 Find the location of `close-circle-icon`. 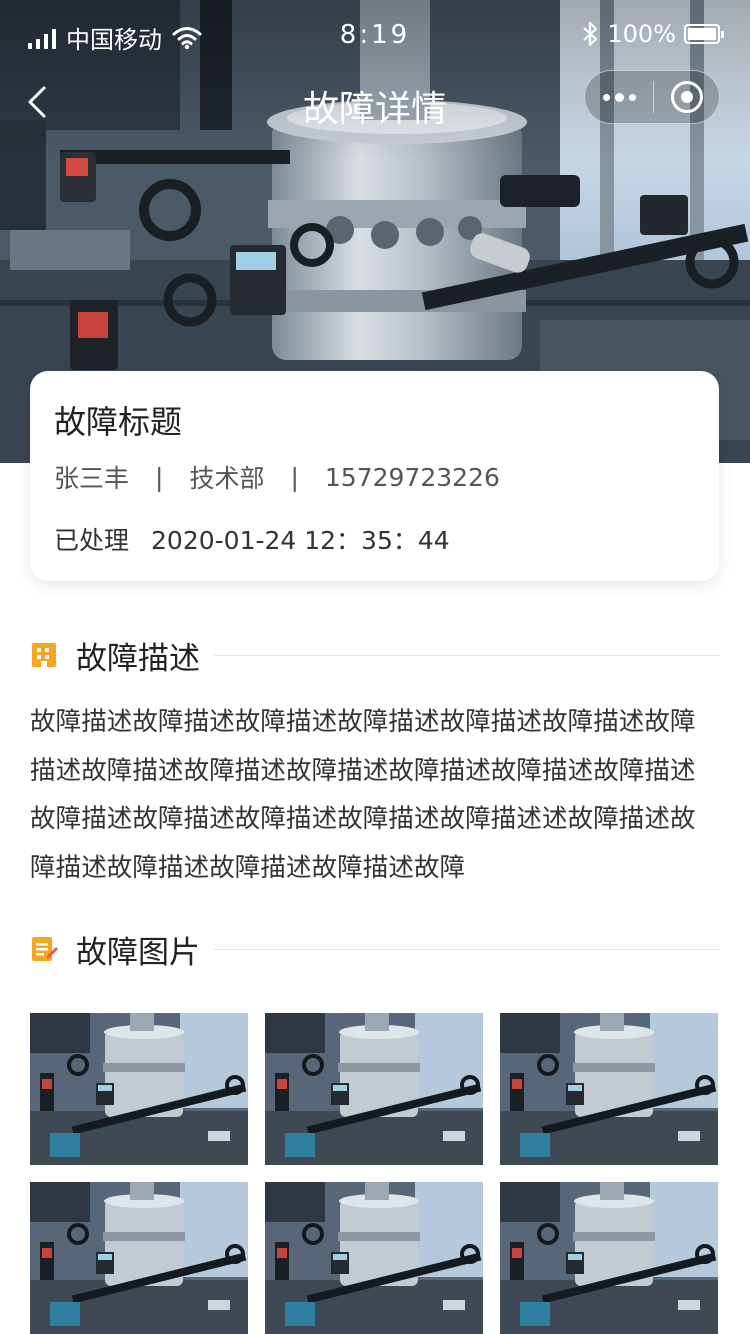

close-circle-icon is located at coordinates (686, 97).